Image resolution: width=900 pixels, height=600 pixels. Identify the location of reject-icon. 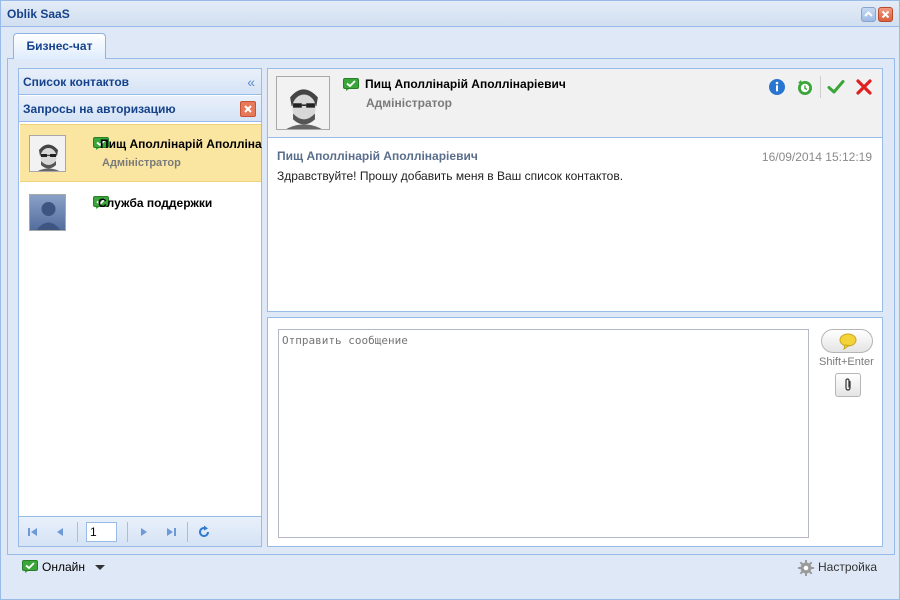
(864, 87).